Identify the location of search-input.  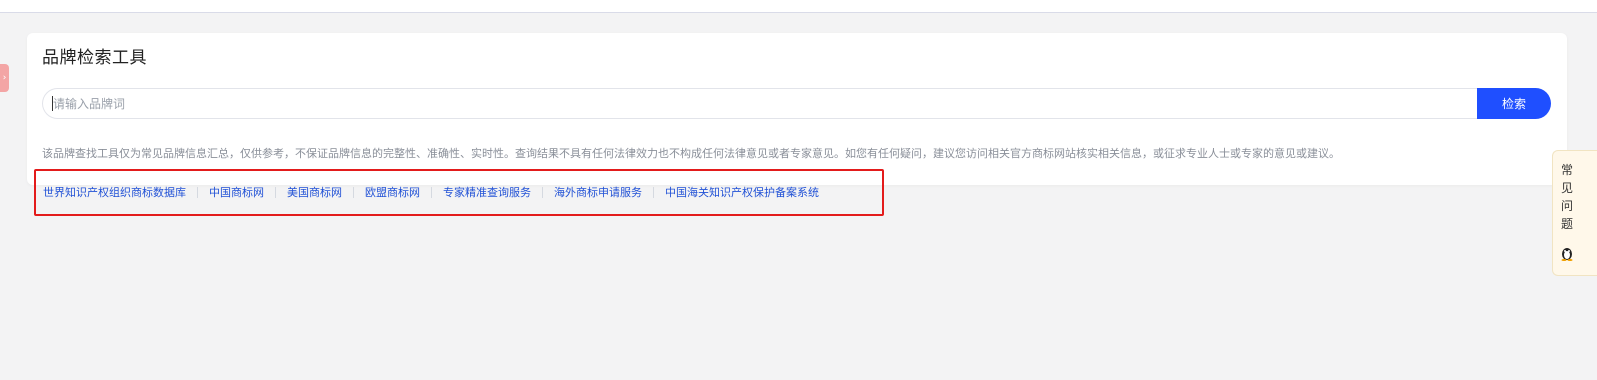
(759, 103).